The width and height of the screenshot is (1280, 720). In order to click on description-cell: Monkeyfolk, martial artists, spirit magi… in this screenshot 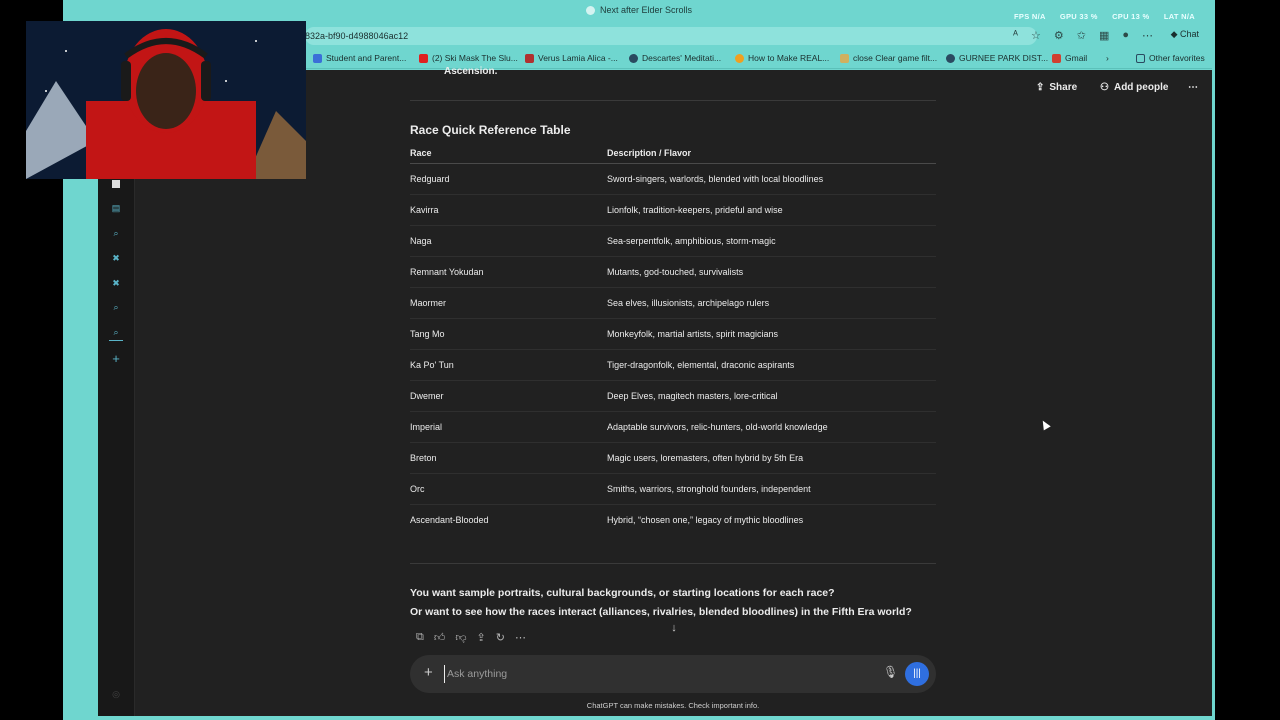, I will do `click(693, 334)`.